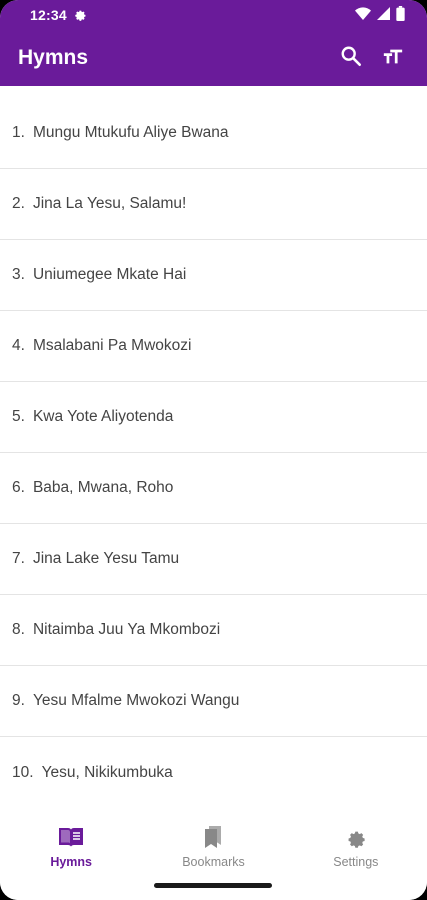 The height and width of the screenshot is (900, 427). I want to click on bottom-nav: Hymns Bookmarks Settings, so click(213, 845).